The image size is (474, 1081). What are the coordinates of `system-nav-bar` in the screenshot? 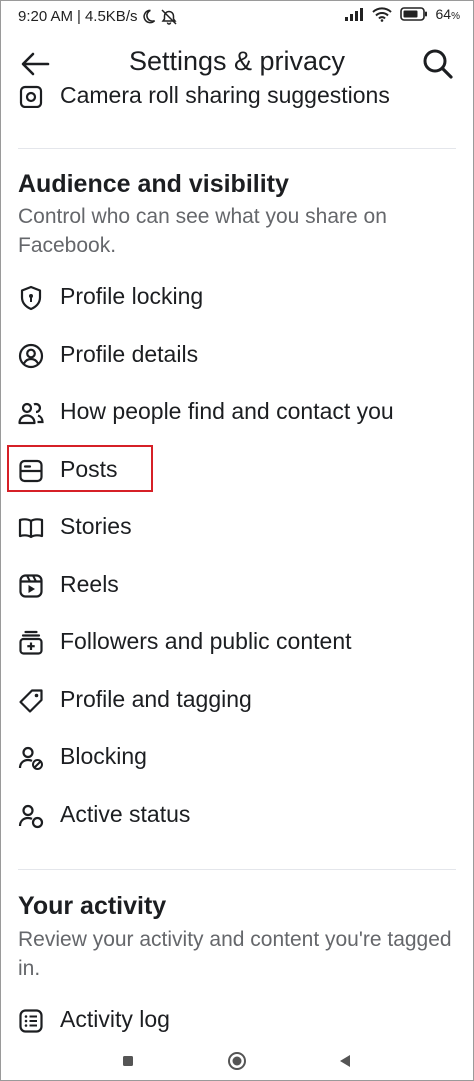 It's located at (237, 1060).